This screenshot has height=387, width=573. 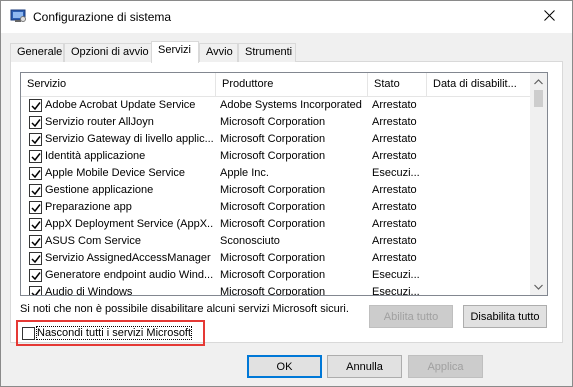 I want to click on tab-opzioni-di-avvio: Opzioni di avvio, so click(x=108, y=52).